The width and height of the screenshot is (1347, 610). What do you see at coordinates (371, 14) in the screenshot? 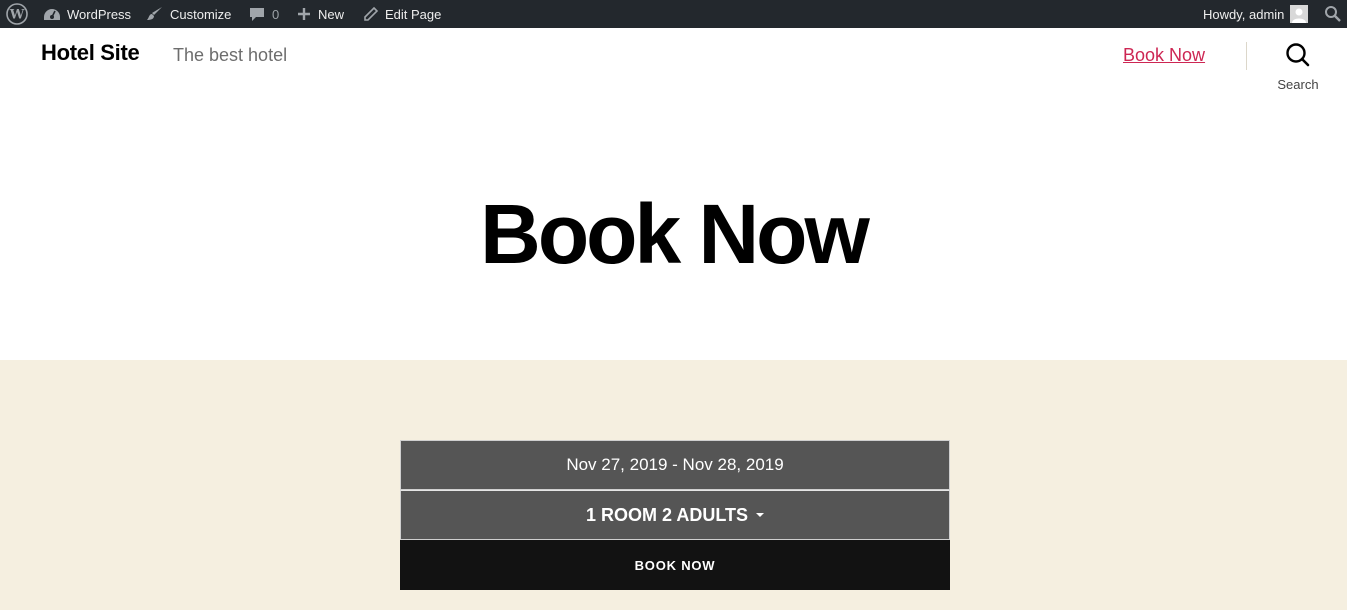
I see `pencil-icon` at bounding box center [371, 14].